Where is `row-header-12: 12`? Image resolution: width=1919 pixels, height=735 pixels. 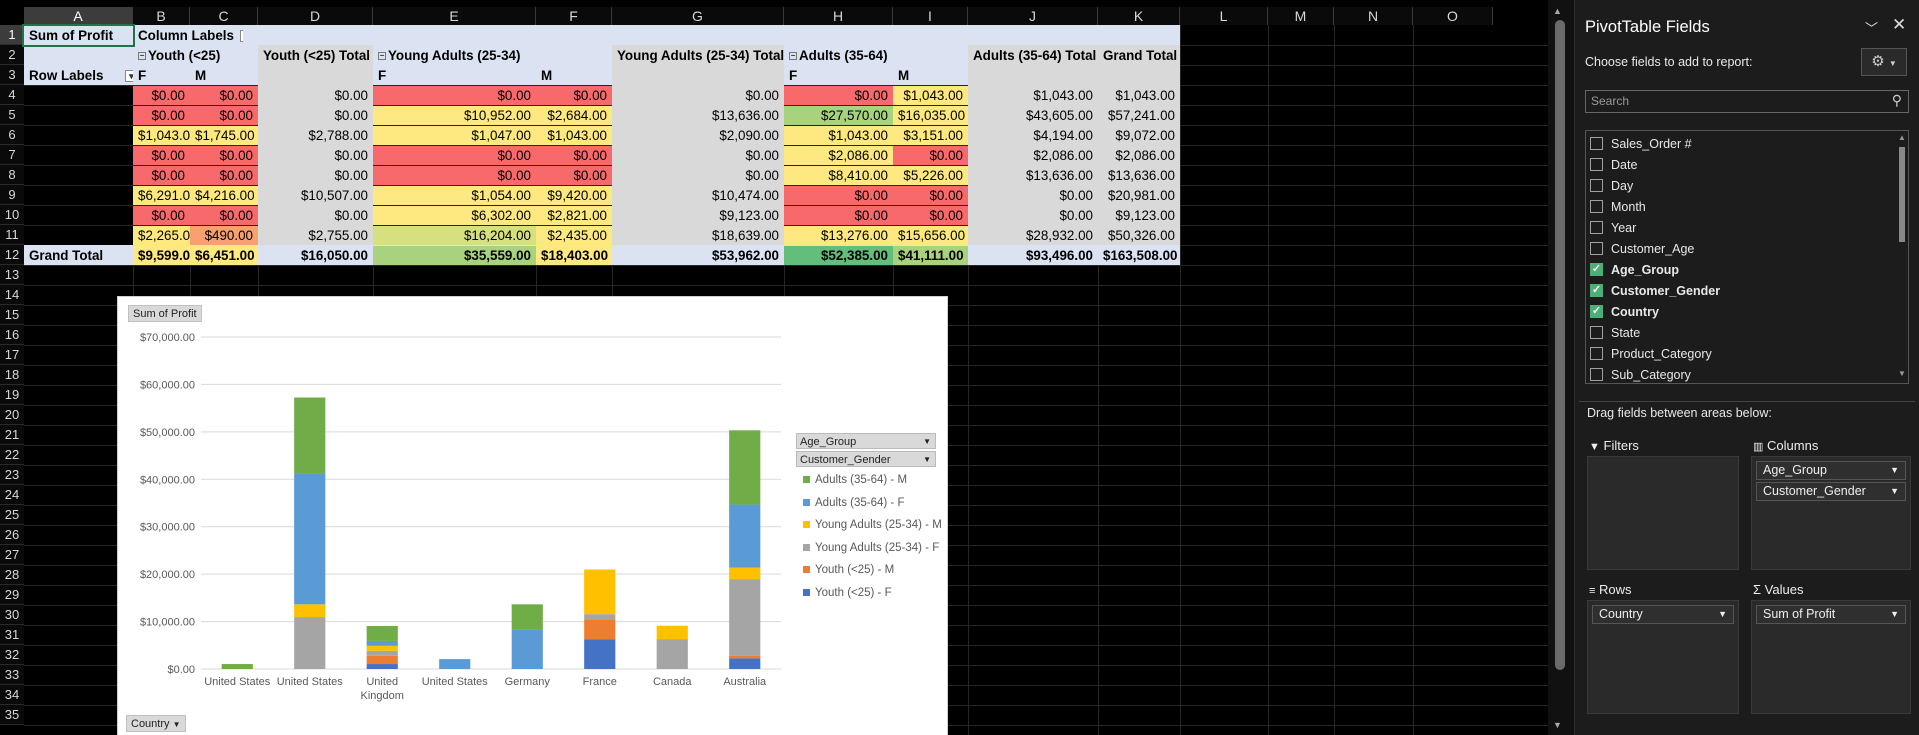 row-header-12: 12 is located at coordinates (12, 255).